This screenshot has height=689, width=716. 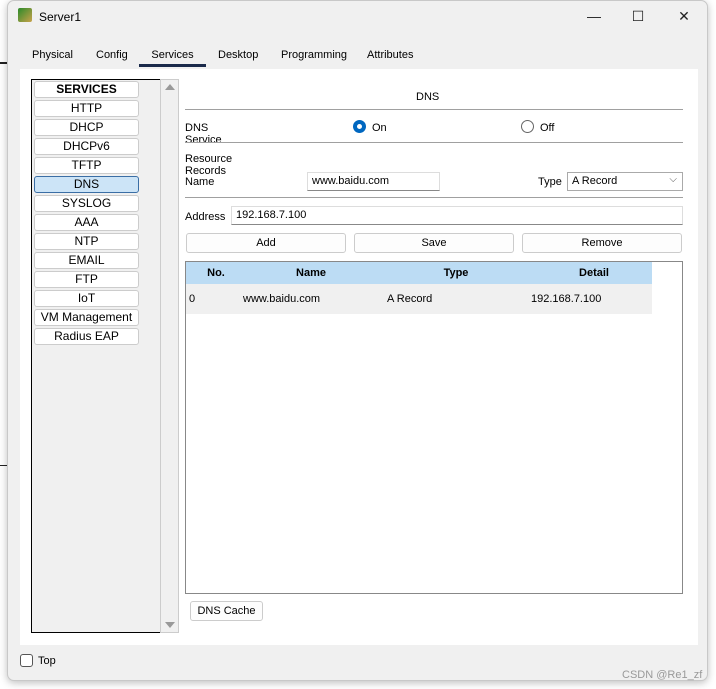 I want to click on maximize-button: ☐, so click(x=638, y=16).